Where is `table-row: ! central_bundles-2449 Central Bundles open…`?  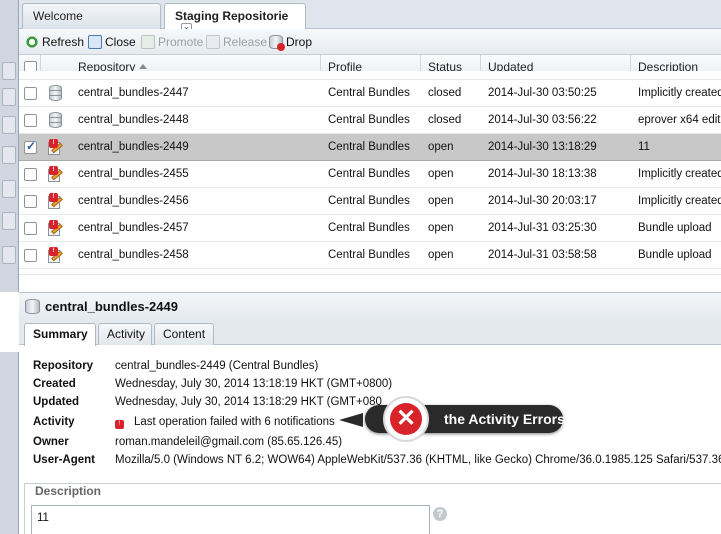
table-row: ! central_bundles-2449 Central Bundles open… is located at coordinates (370, 147).